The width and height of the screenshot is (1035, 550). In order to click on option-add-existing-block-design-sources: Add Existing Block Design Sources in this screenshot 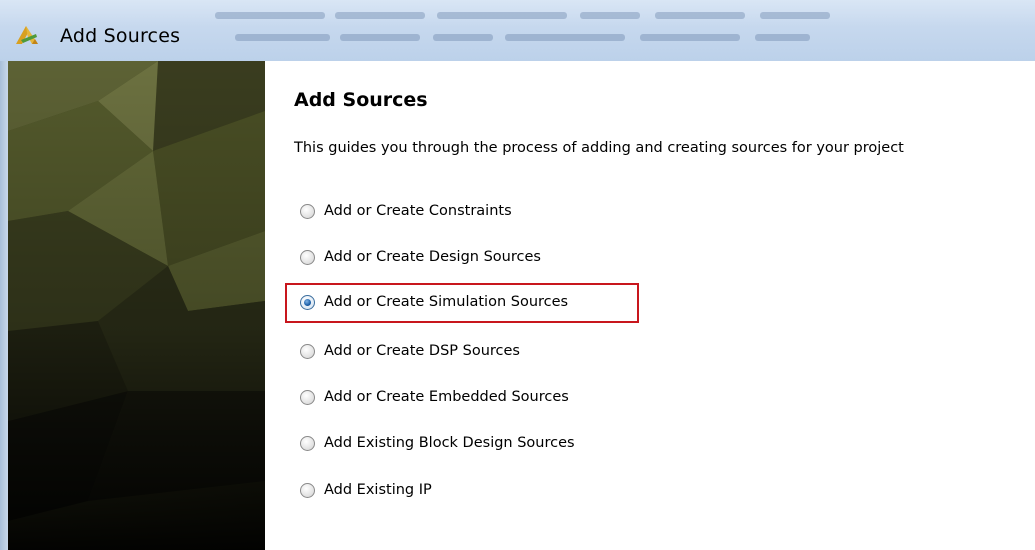, I will do `click(437, 443)`.